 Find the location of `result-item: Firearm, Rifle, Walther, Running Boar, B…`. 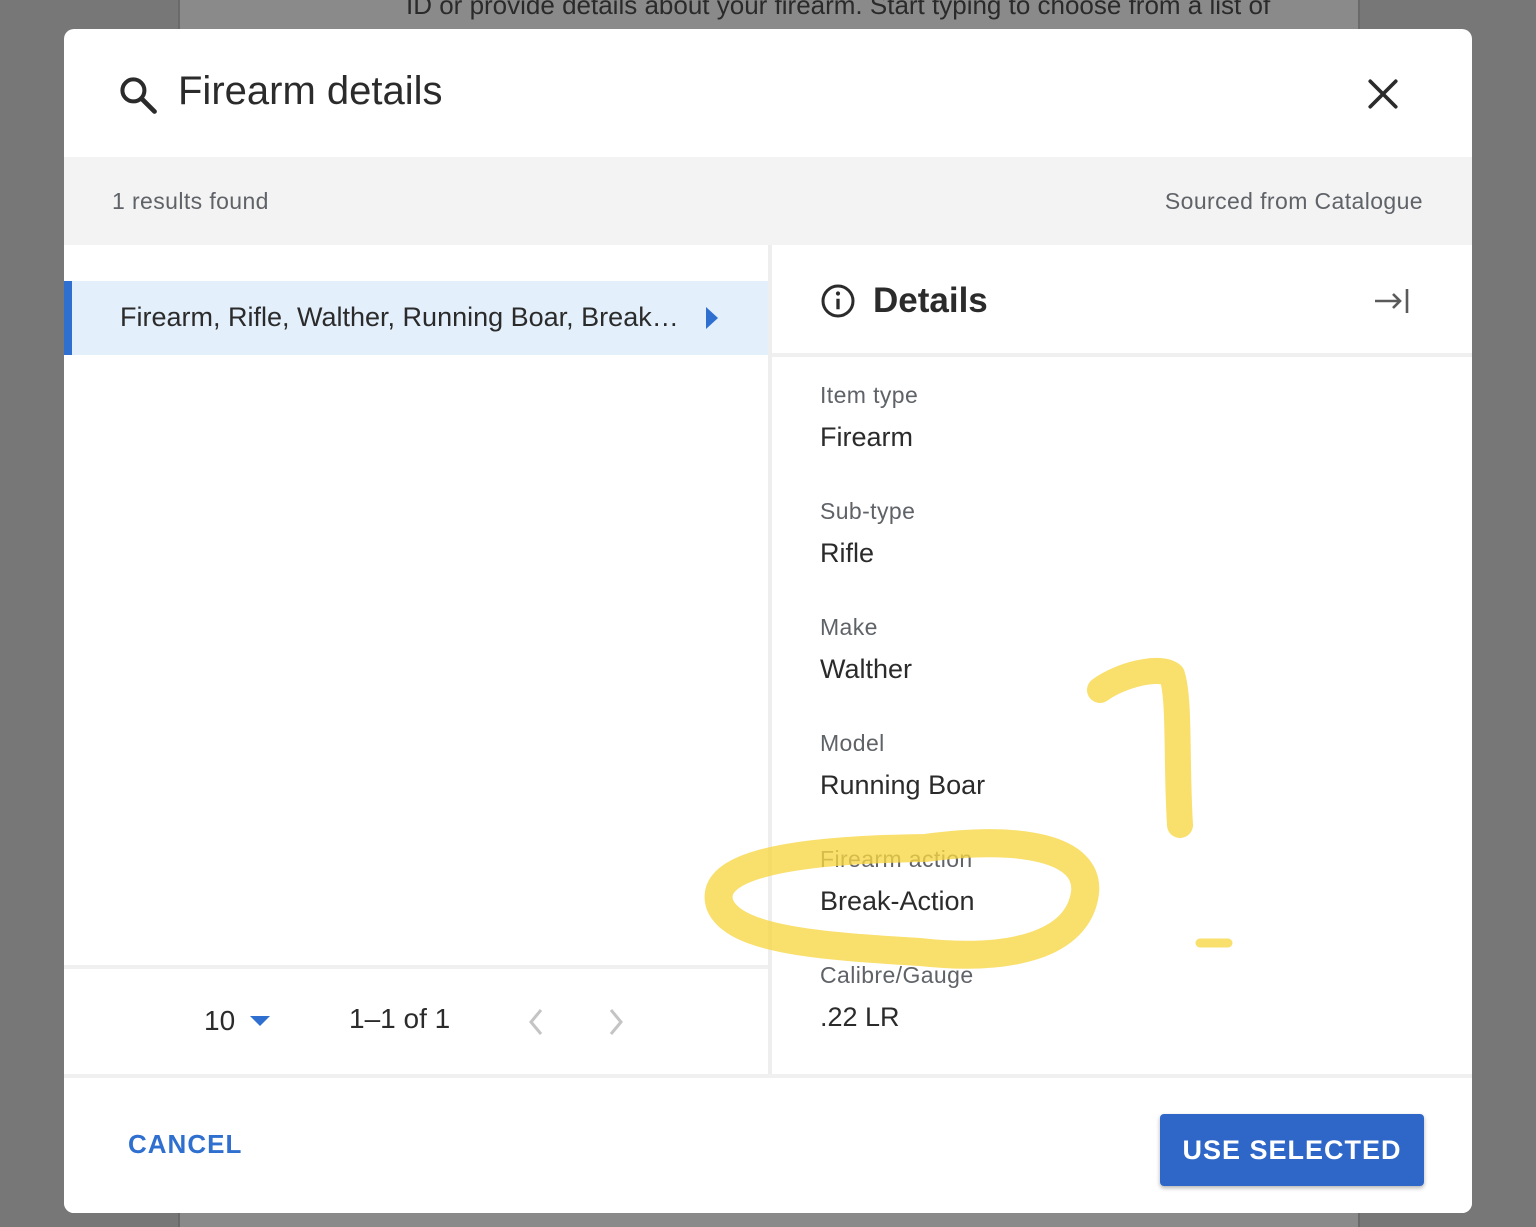

result-item: Firearm, Rifle, Walther, Running Boar, B… is located at coordinates (416, 318).